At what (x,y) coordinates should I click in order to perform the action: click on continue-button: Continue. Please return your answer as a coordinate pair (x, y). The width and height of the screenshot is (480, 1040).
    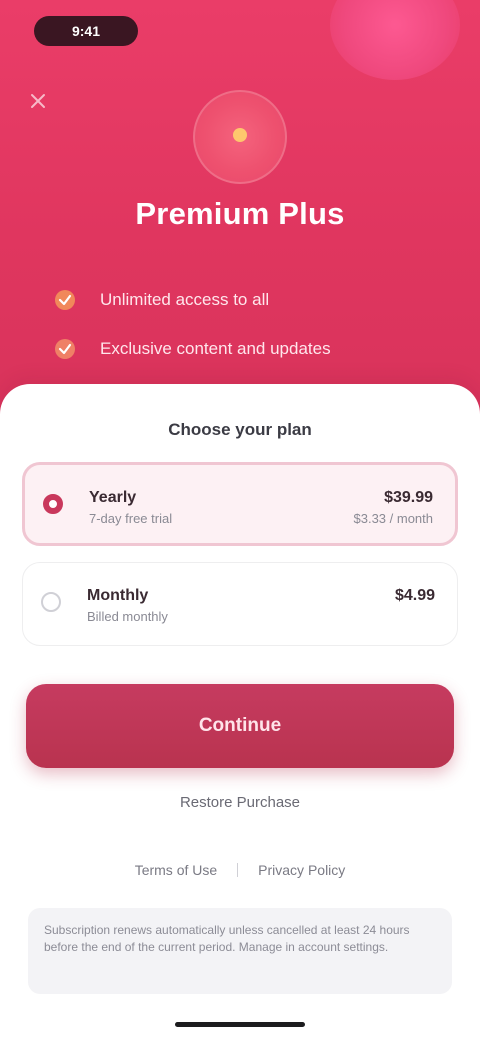
    Looking at the image, I should click on (240, 726).